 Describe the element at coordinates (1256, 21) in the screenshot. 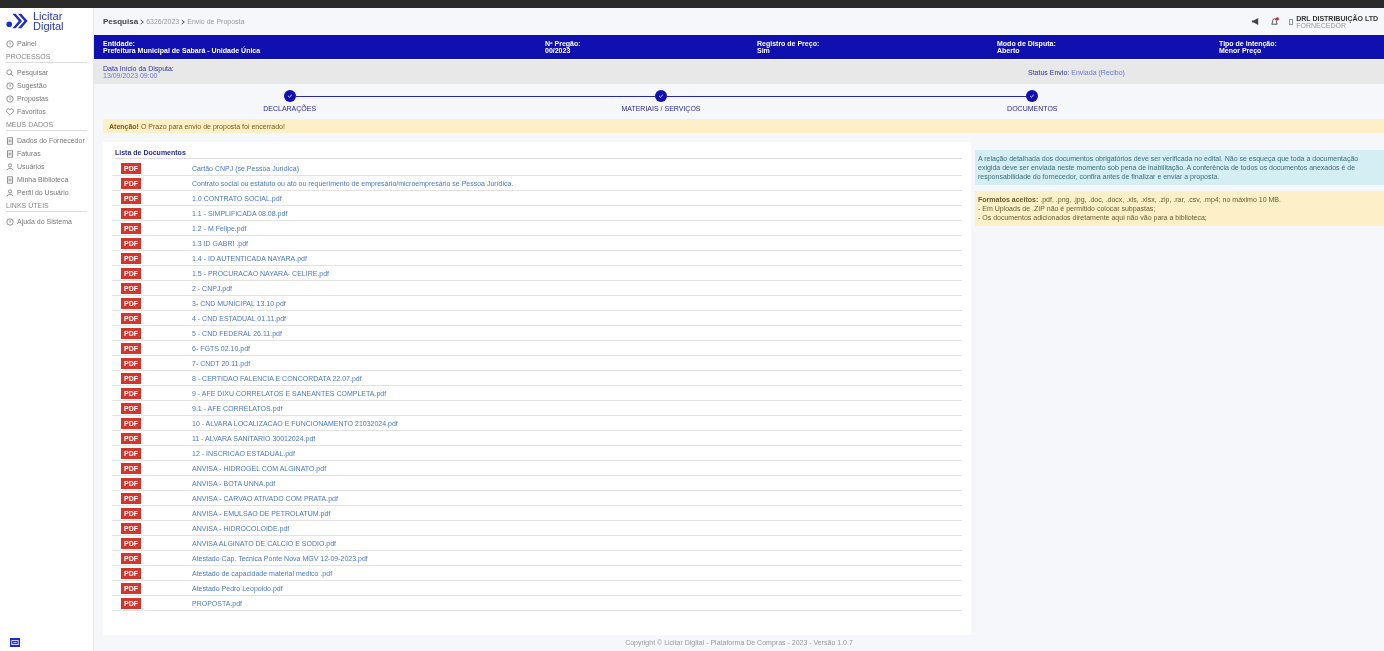

I see `megaphone-icon` at that location.